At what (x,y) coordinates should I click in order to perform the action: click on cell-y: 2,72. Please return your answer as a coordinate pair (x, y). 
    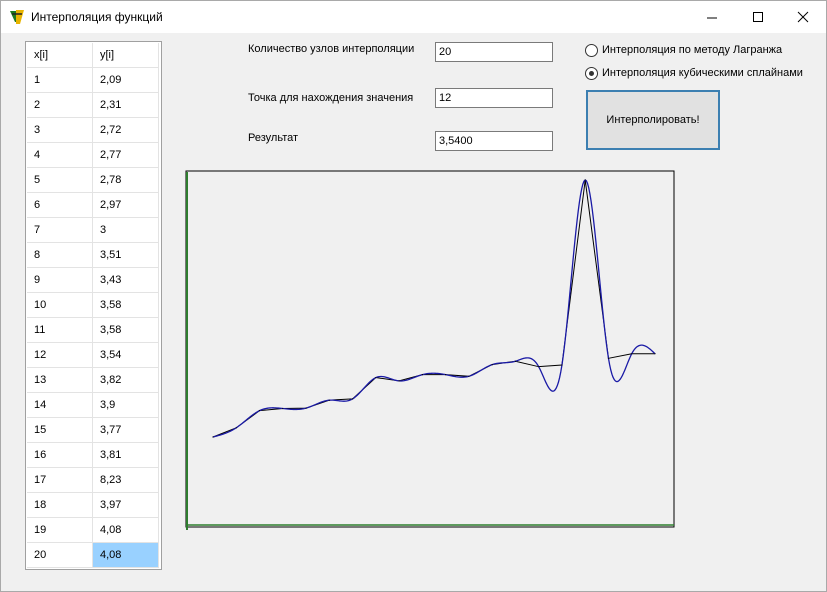
    Looking at the image, I should click on (126, 130).